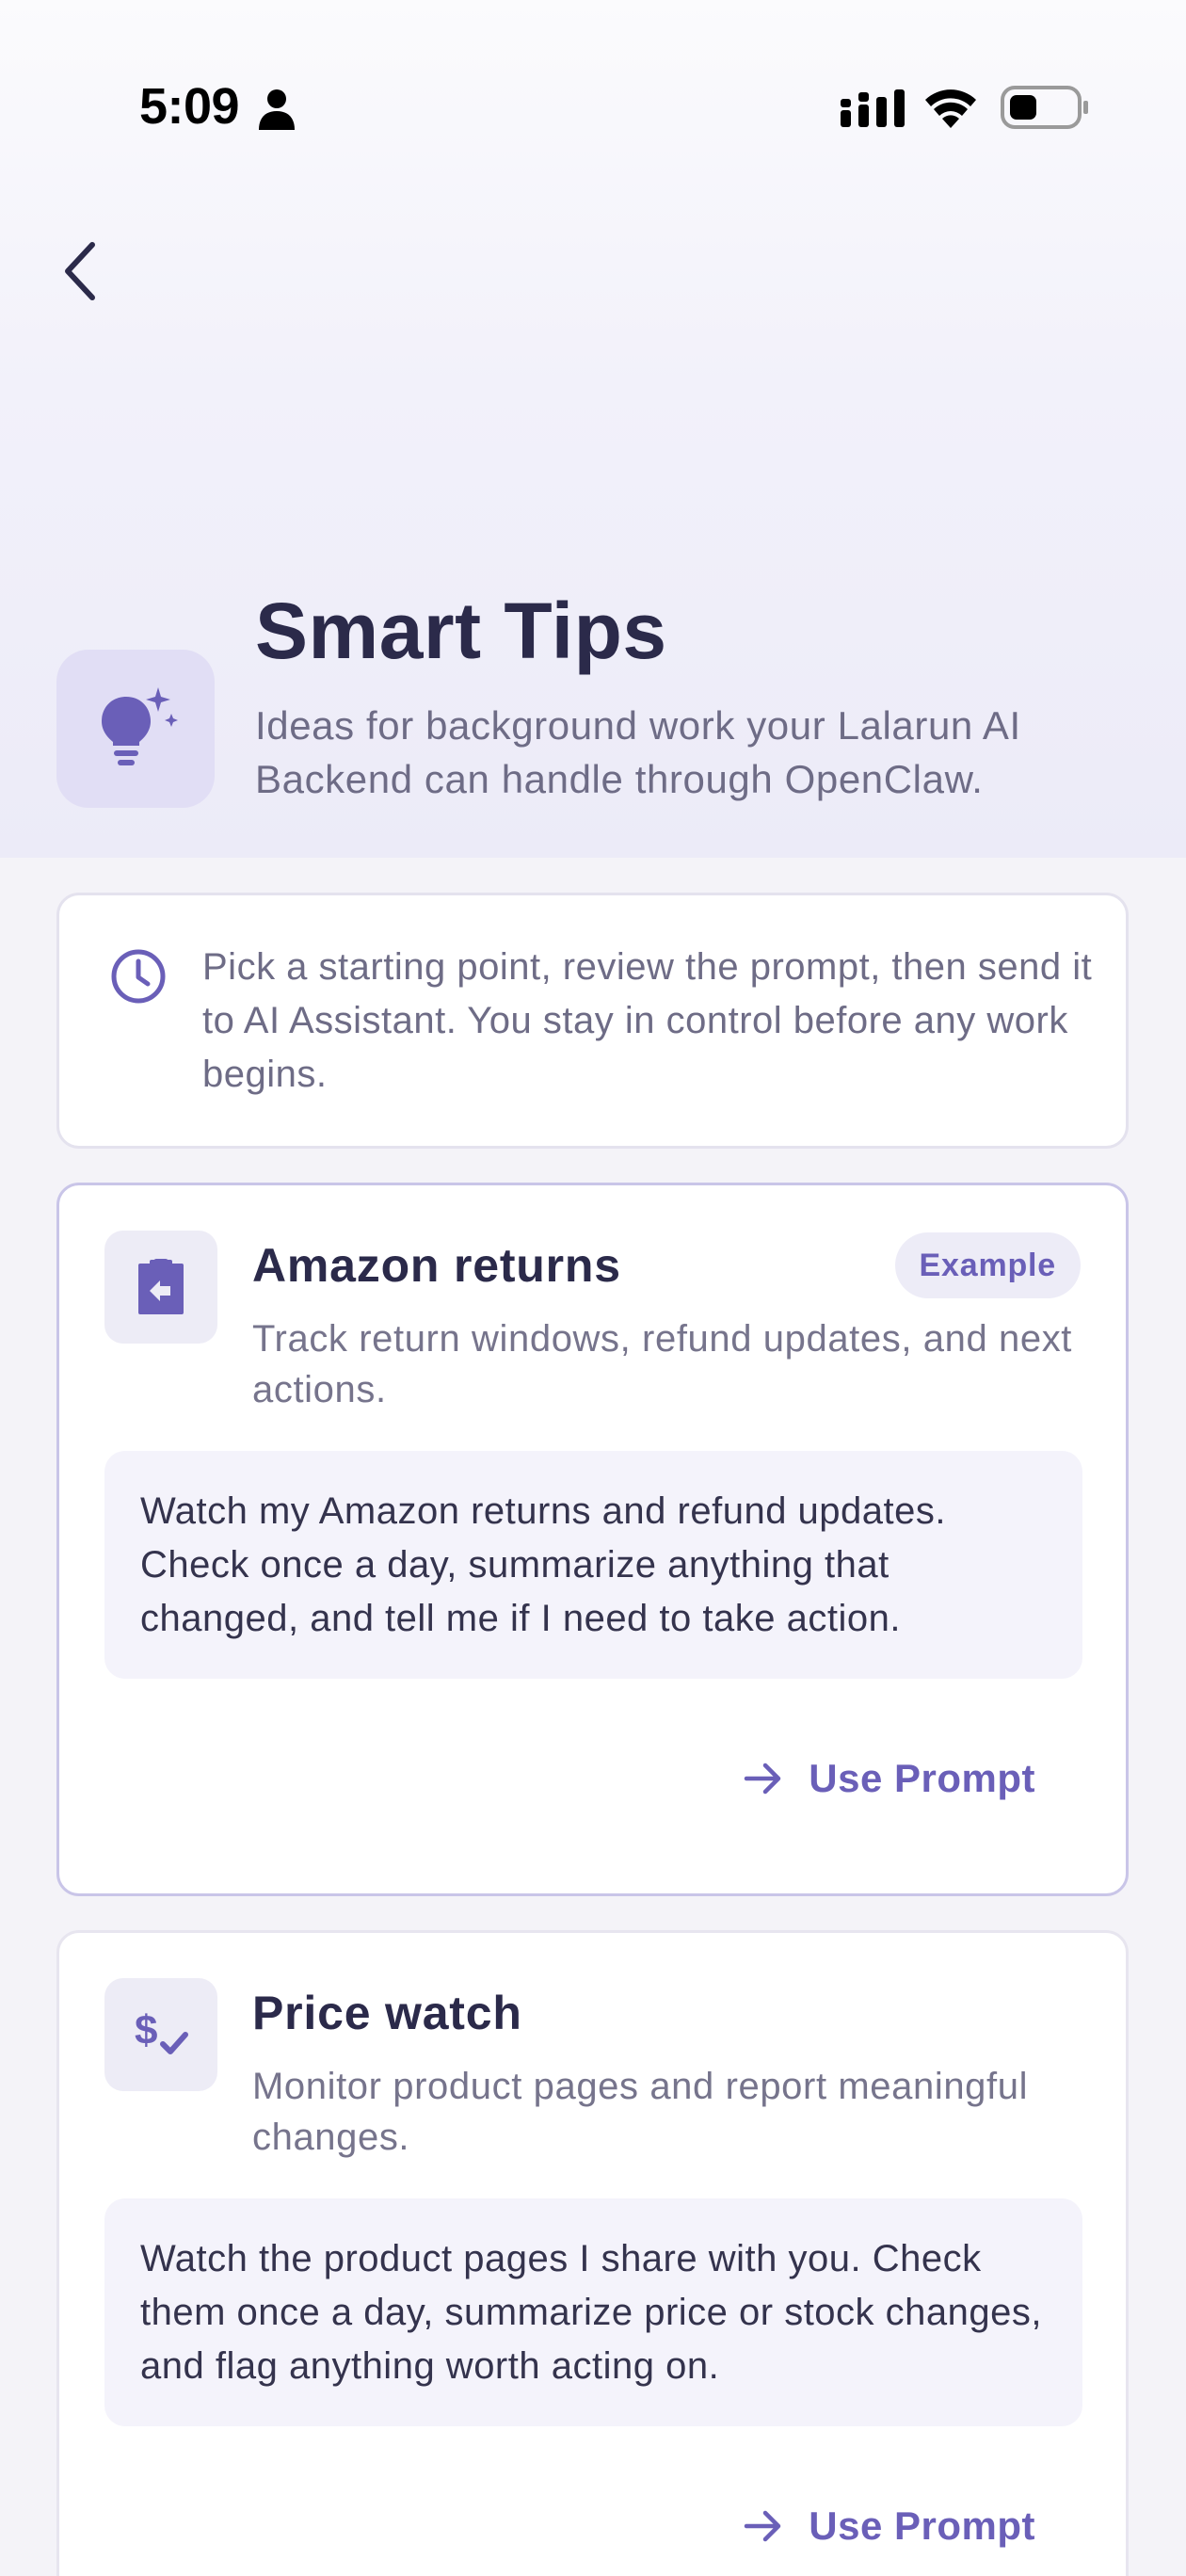 Image resolution: width=1186 pixels, height=2576 pixels. I want to click on price-check-icon: $, so click(161, 2030).